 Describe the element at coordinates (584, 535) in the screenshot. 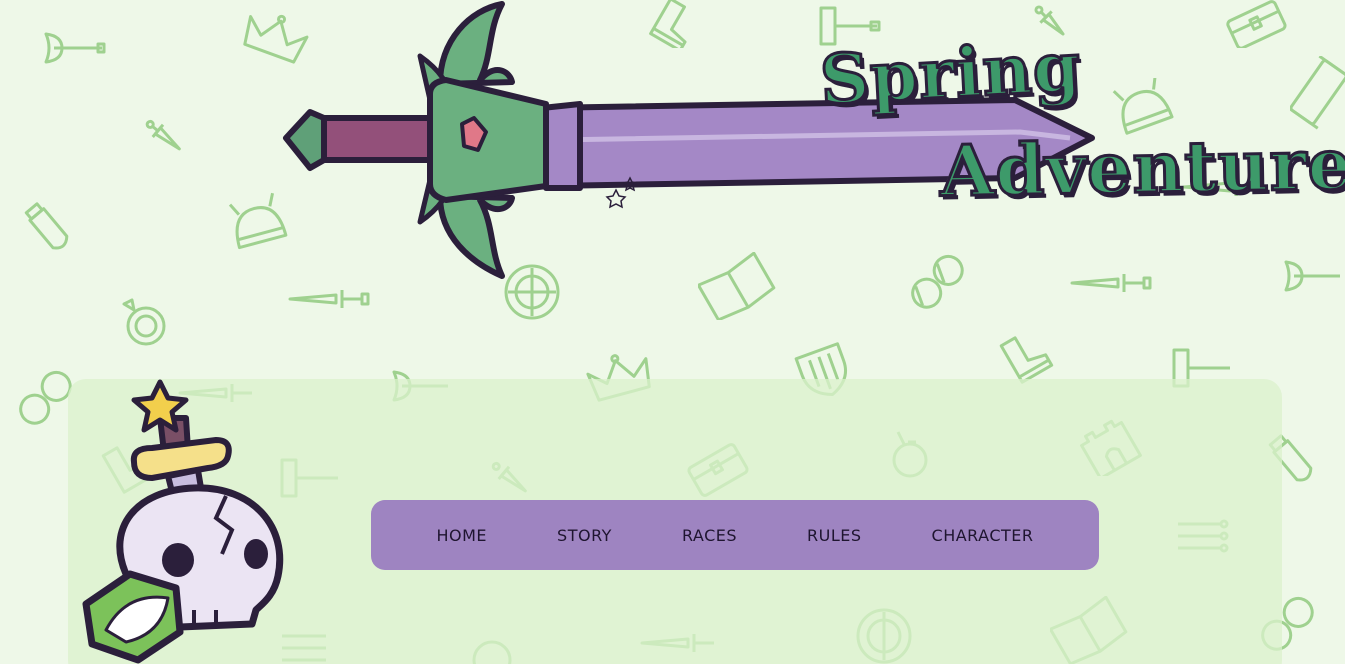

I see `nav-story-link: STORY` at that location.